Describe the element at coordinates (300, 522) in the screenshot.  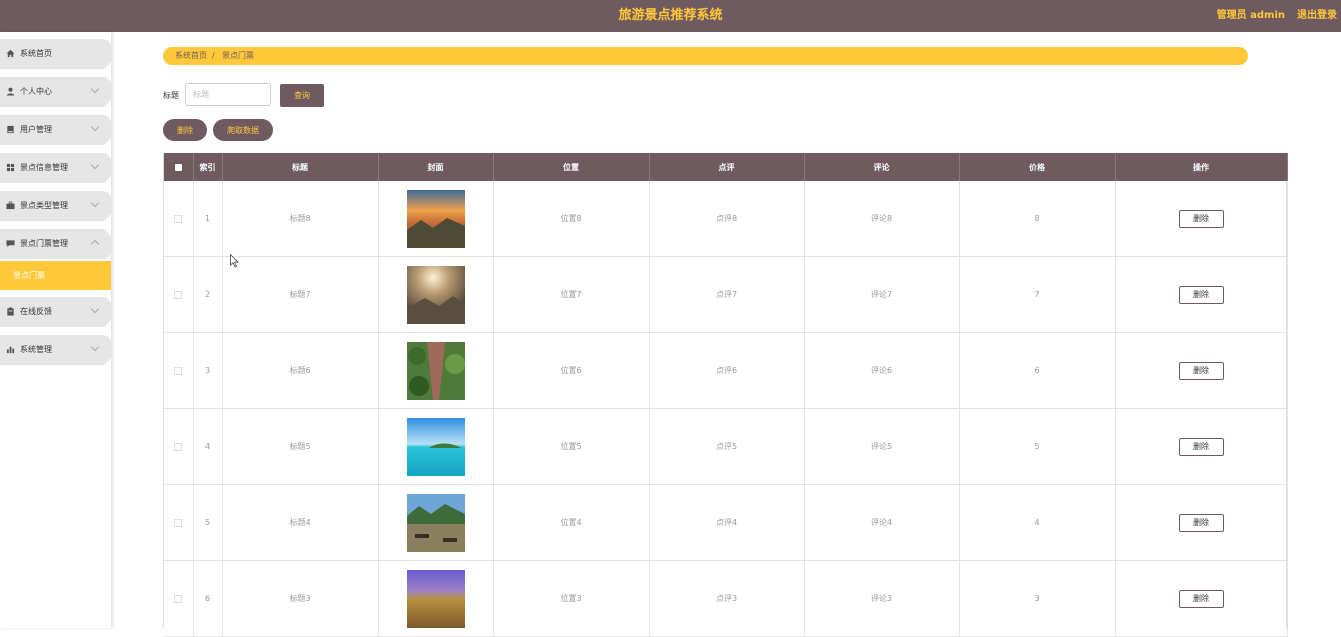
I see `title-cell: 标题4` at that location.